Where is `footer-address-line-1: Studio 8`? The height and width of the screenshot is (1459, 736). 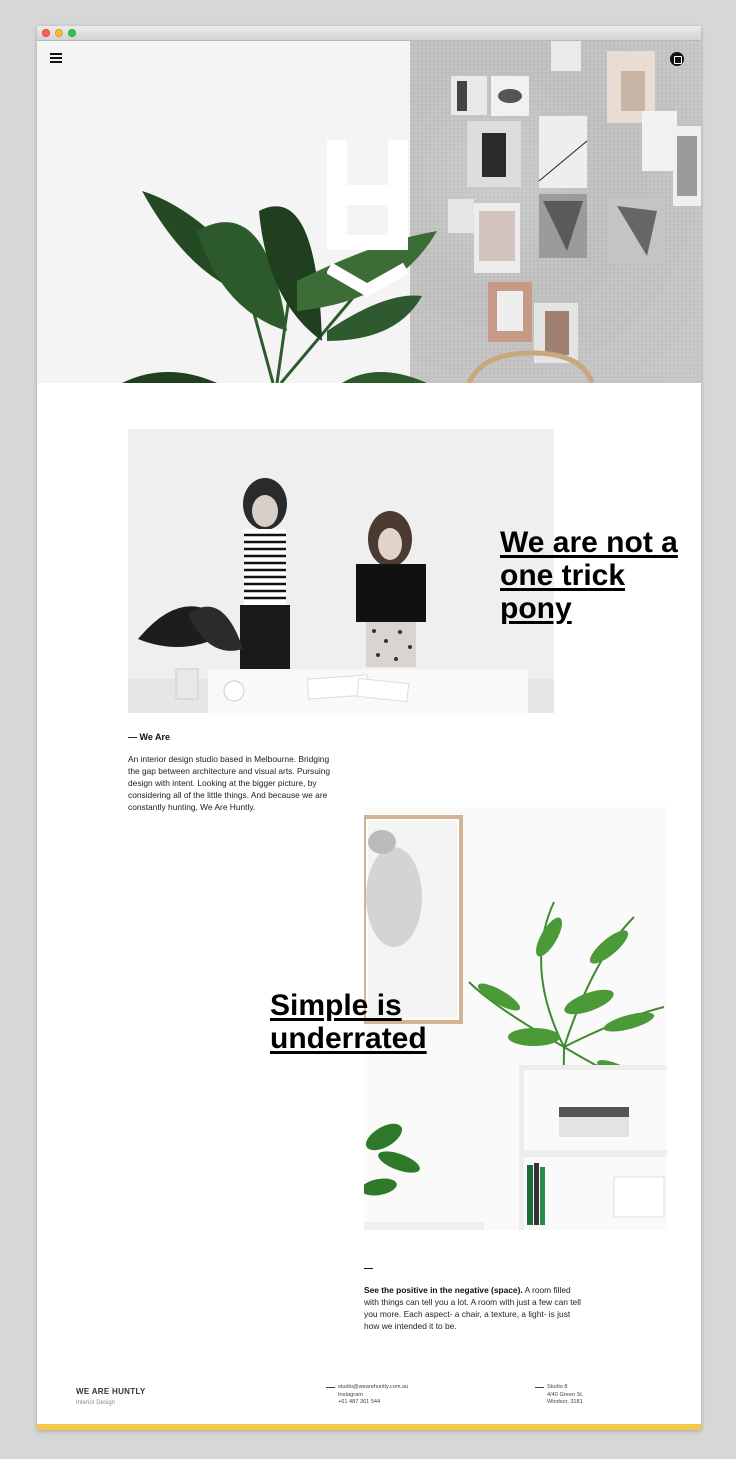
footer-address-line-1: Studio 8 is located at coordinates (557, 1387).